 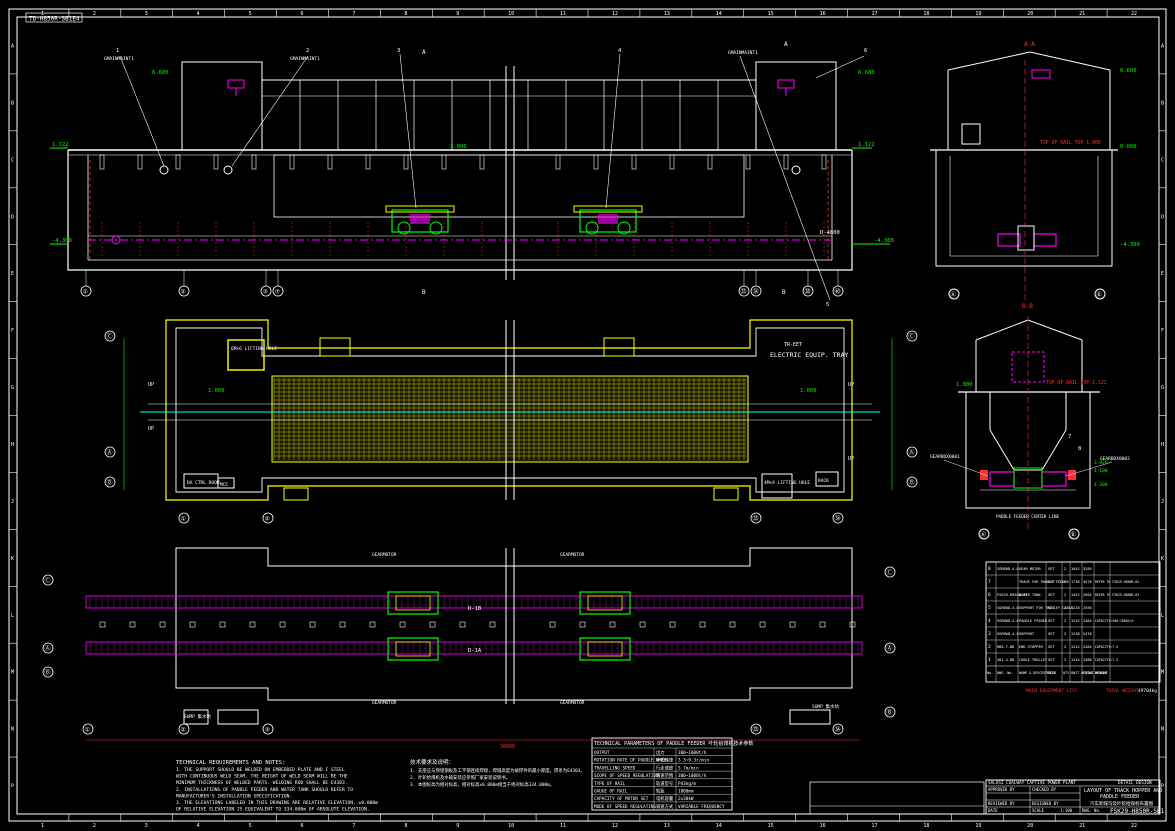 What do you see at coordinates (1087, 582) in the screenshot?
I see `parts-total-wt: 3476` at bounding box center [1087, 582].